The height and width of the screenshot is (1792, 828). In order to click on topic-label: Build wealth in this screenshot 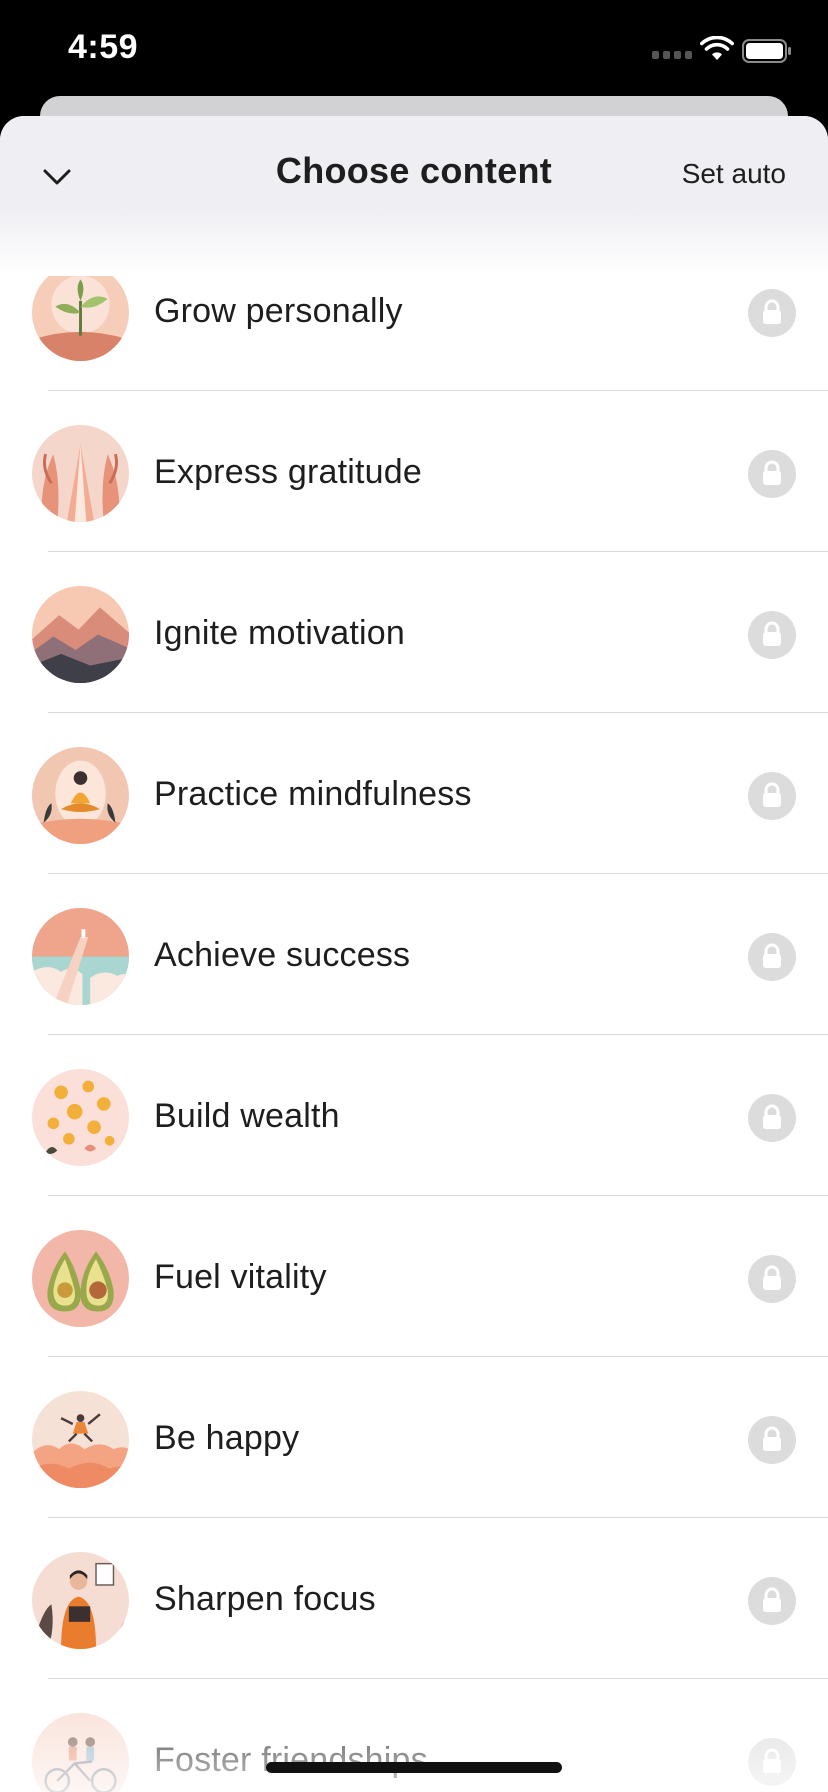, I will do `click(247, 1116)`.